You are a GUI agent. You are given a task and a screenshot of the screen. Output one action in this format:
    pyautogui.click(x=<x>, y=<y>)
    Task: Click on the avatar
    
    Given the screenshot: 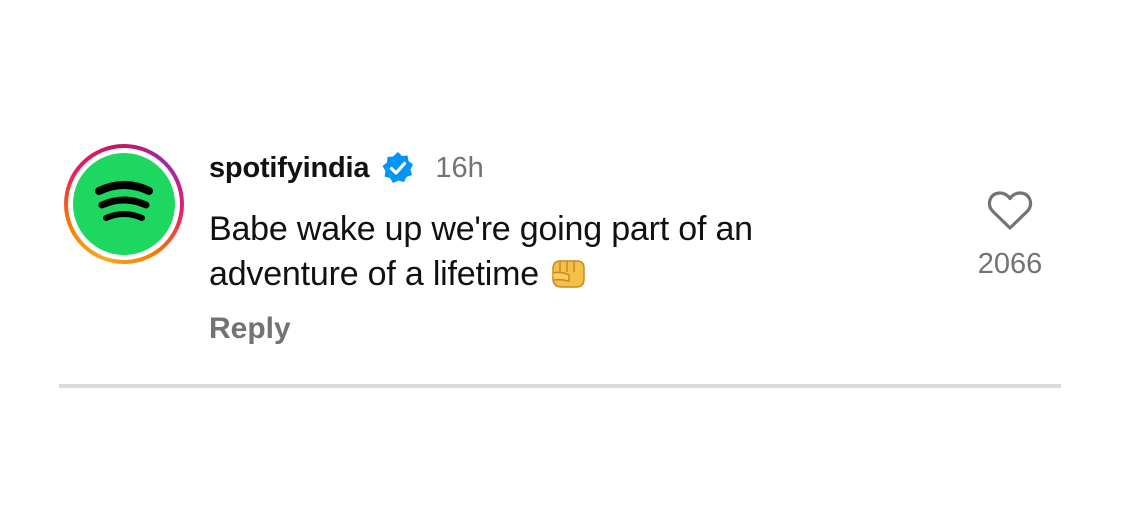 What is the action you would take?
    pyautogui.click(x=124, y=204)
    